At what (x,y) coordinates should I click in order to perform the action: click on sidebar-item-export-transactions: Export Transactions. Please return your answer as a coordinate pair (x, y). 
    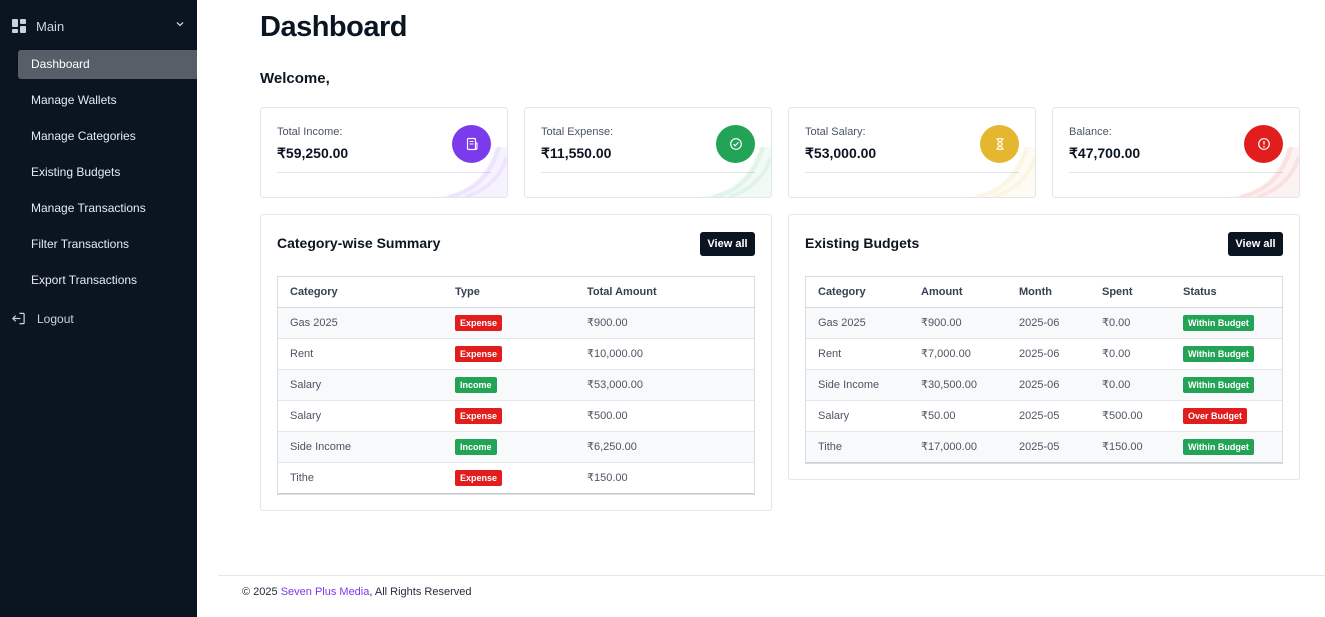
    Looking at the image, I should click on (107, 280).